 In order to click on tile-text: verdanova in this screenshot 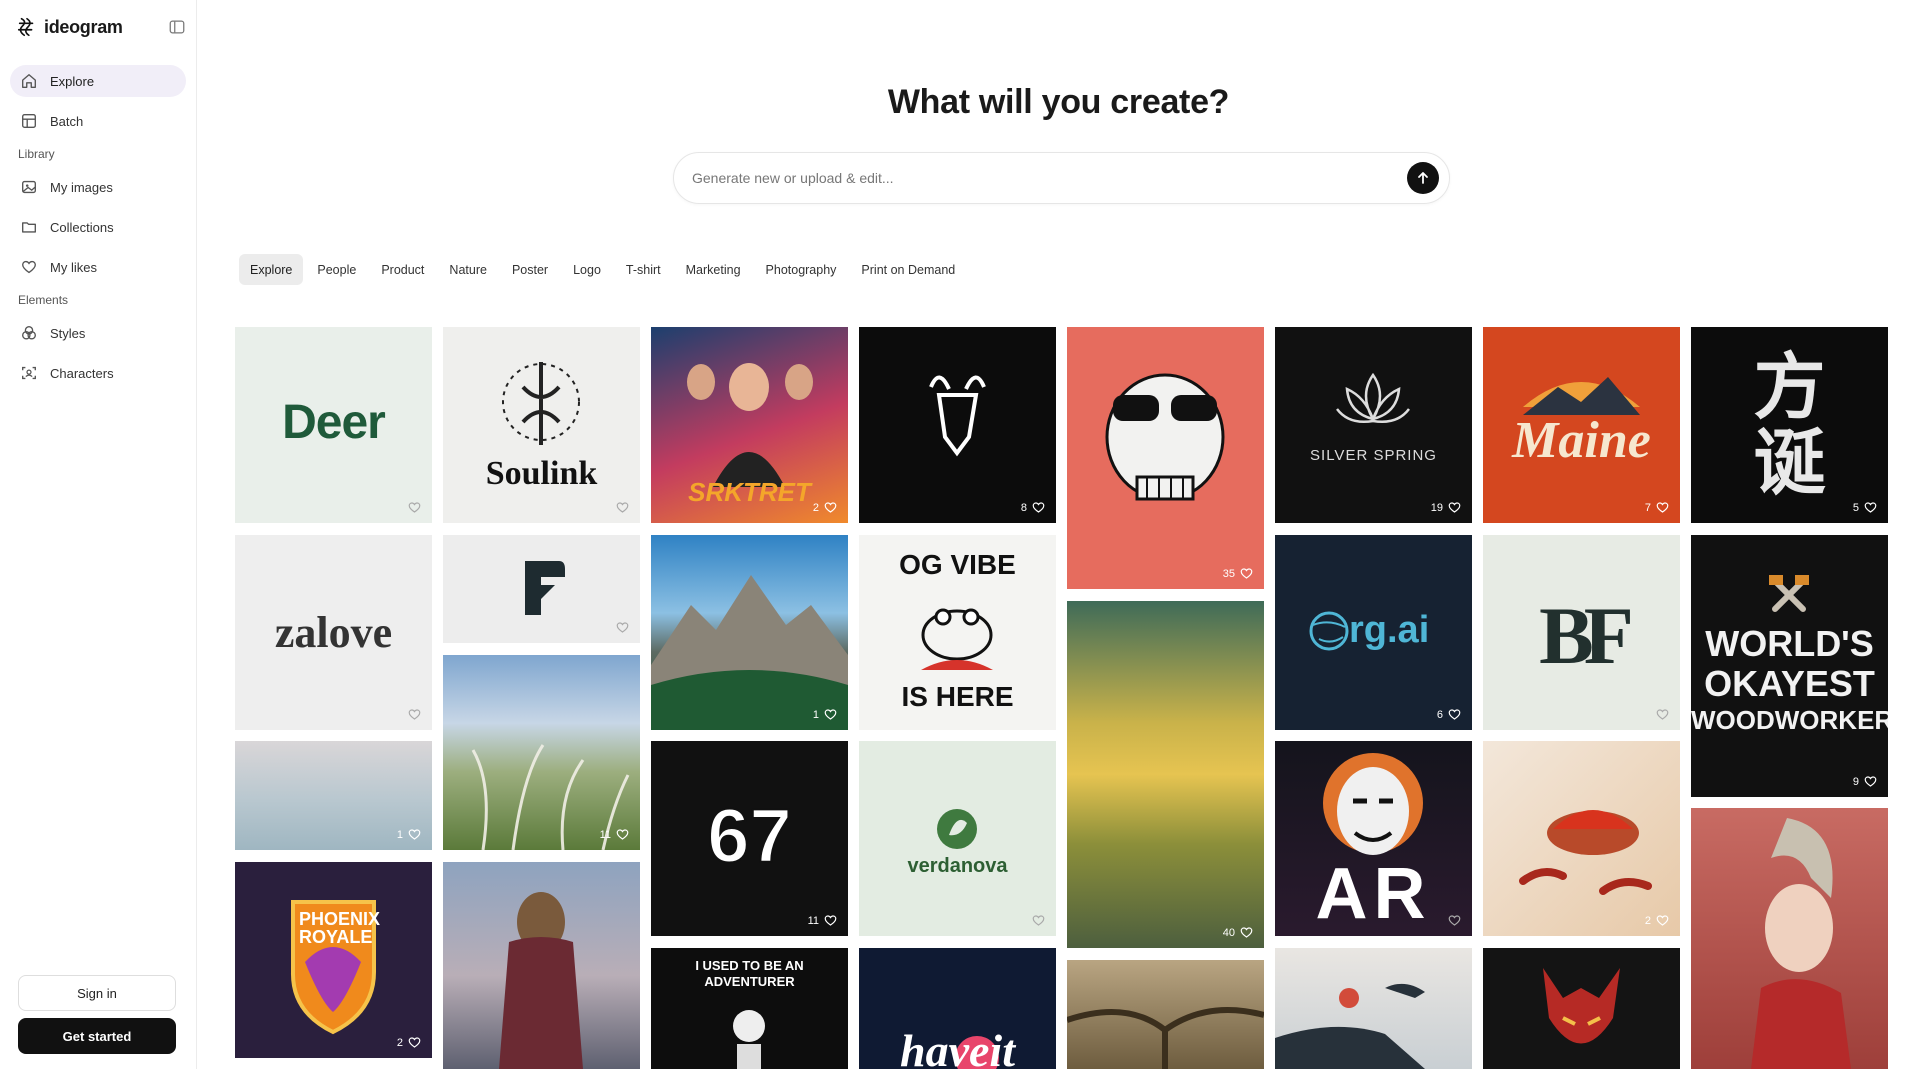, I will do `click(957, 866)`.